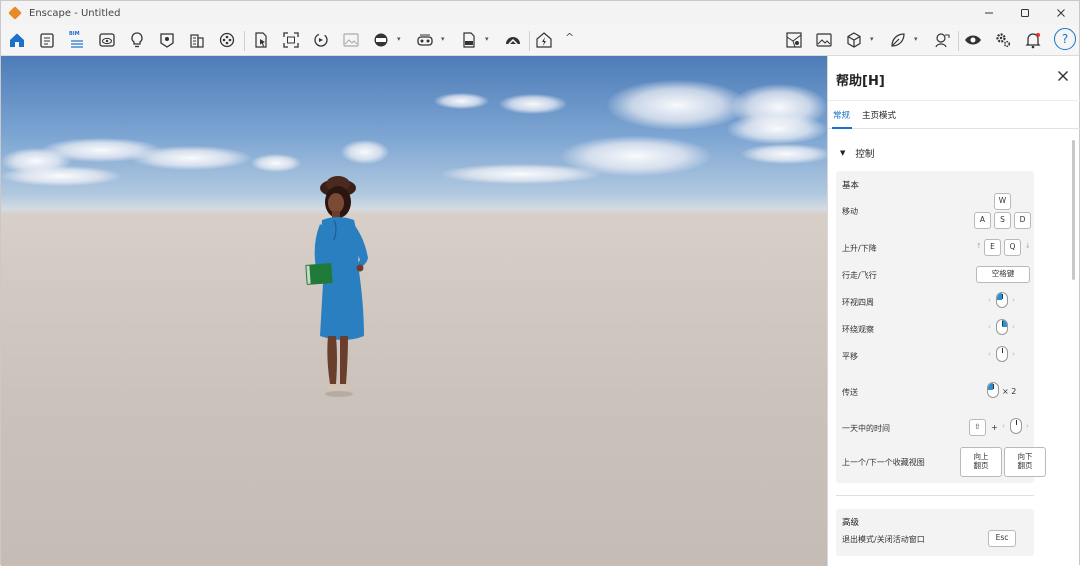  What do you see at coordinates (851, 186) in the screenshot?
I see `basic-title: 基本` at bounding box center [851, 186].